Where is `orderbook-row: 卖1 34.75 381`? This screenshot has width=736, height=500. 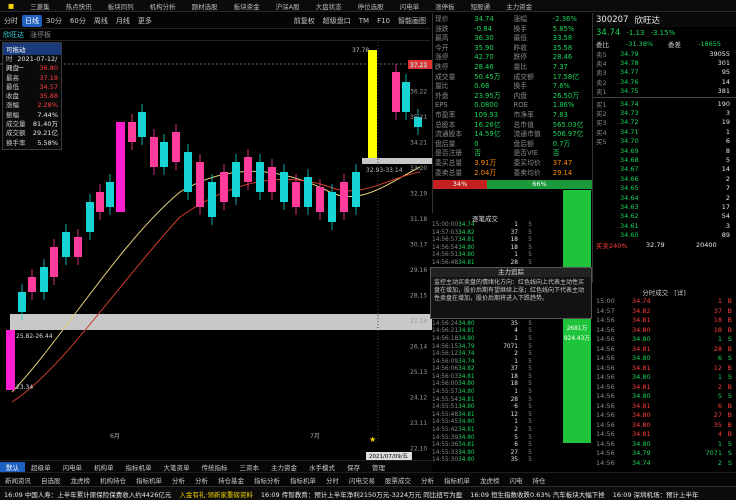 orderbook-row: 卖1 34.75 381 is located at coordinates (664, 91).